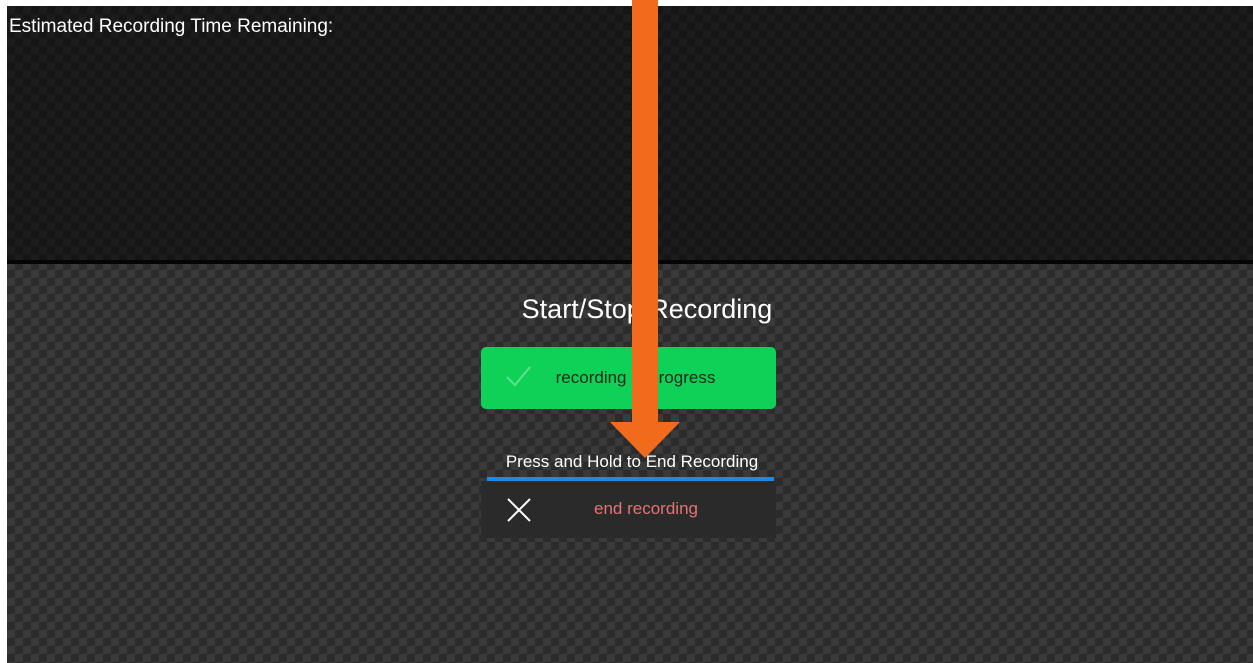  What do you see at coordinates (518, 376) in the screenshot?
I see `check-icon` at bounding box center [518, 376].